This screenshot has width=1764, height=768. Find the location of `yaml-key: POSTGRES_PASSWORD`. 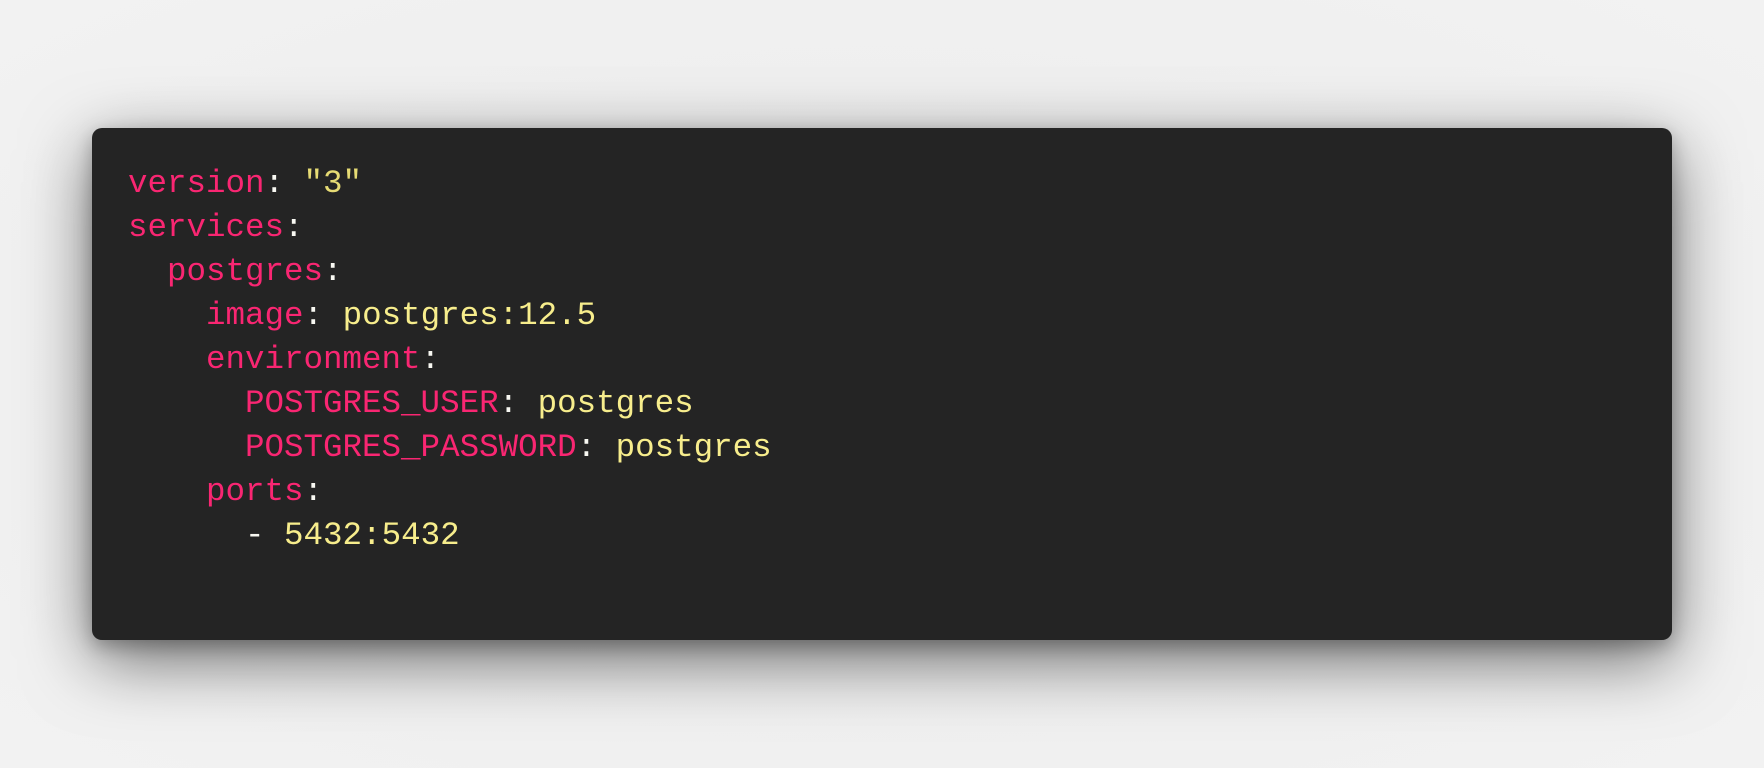

yaml-key: POSTGRES_PASSWORD is located at coordinates (411, 447).